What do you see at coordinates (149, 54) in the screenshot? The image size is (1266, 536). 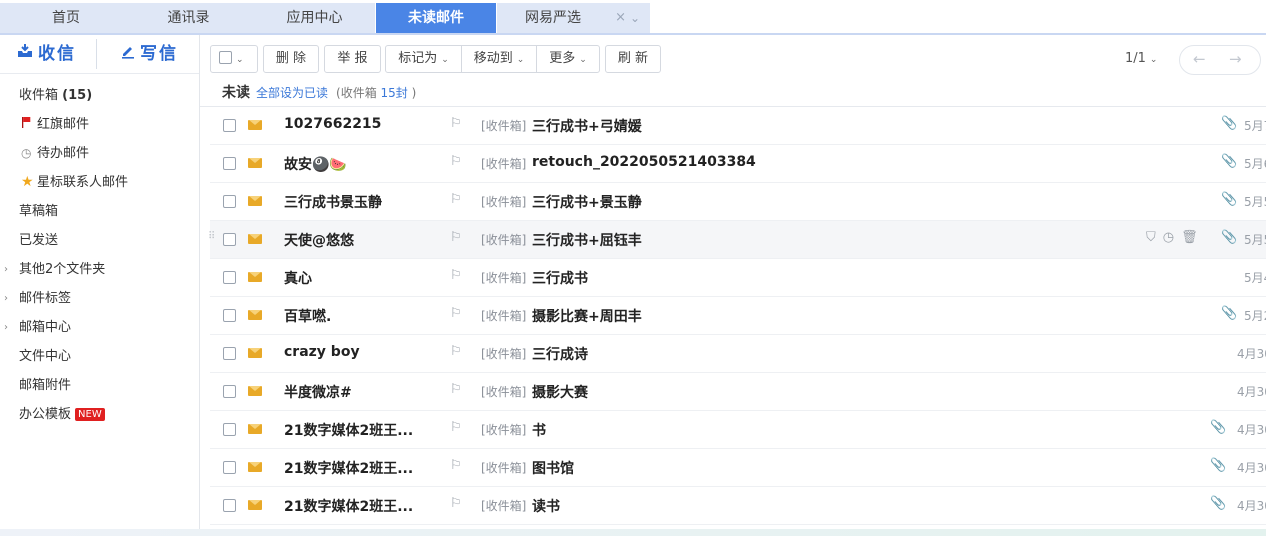 I see `compose-button: 写信` at bounding box center [149, 54].